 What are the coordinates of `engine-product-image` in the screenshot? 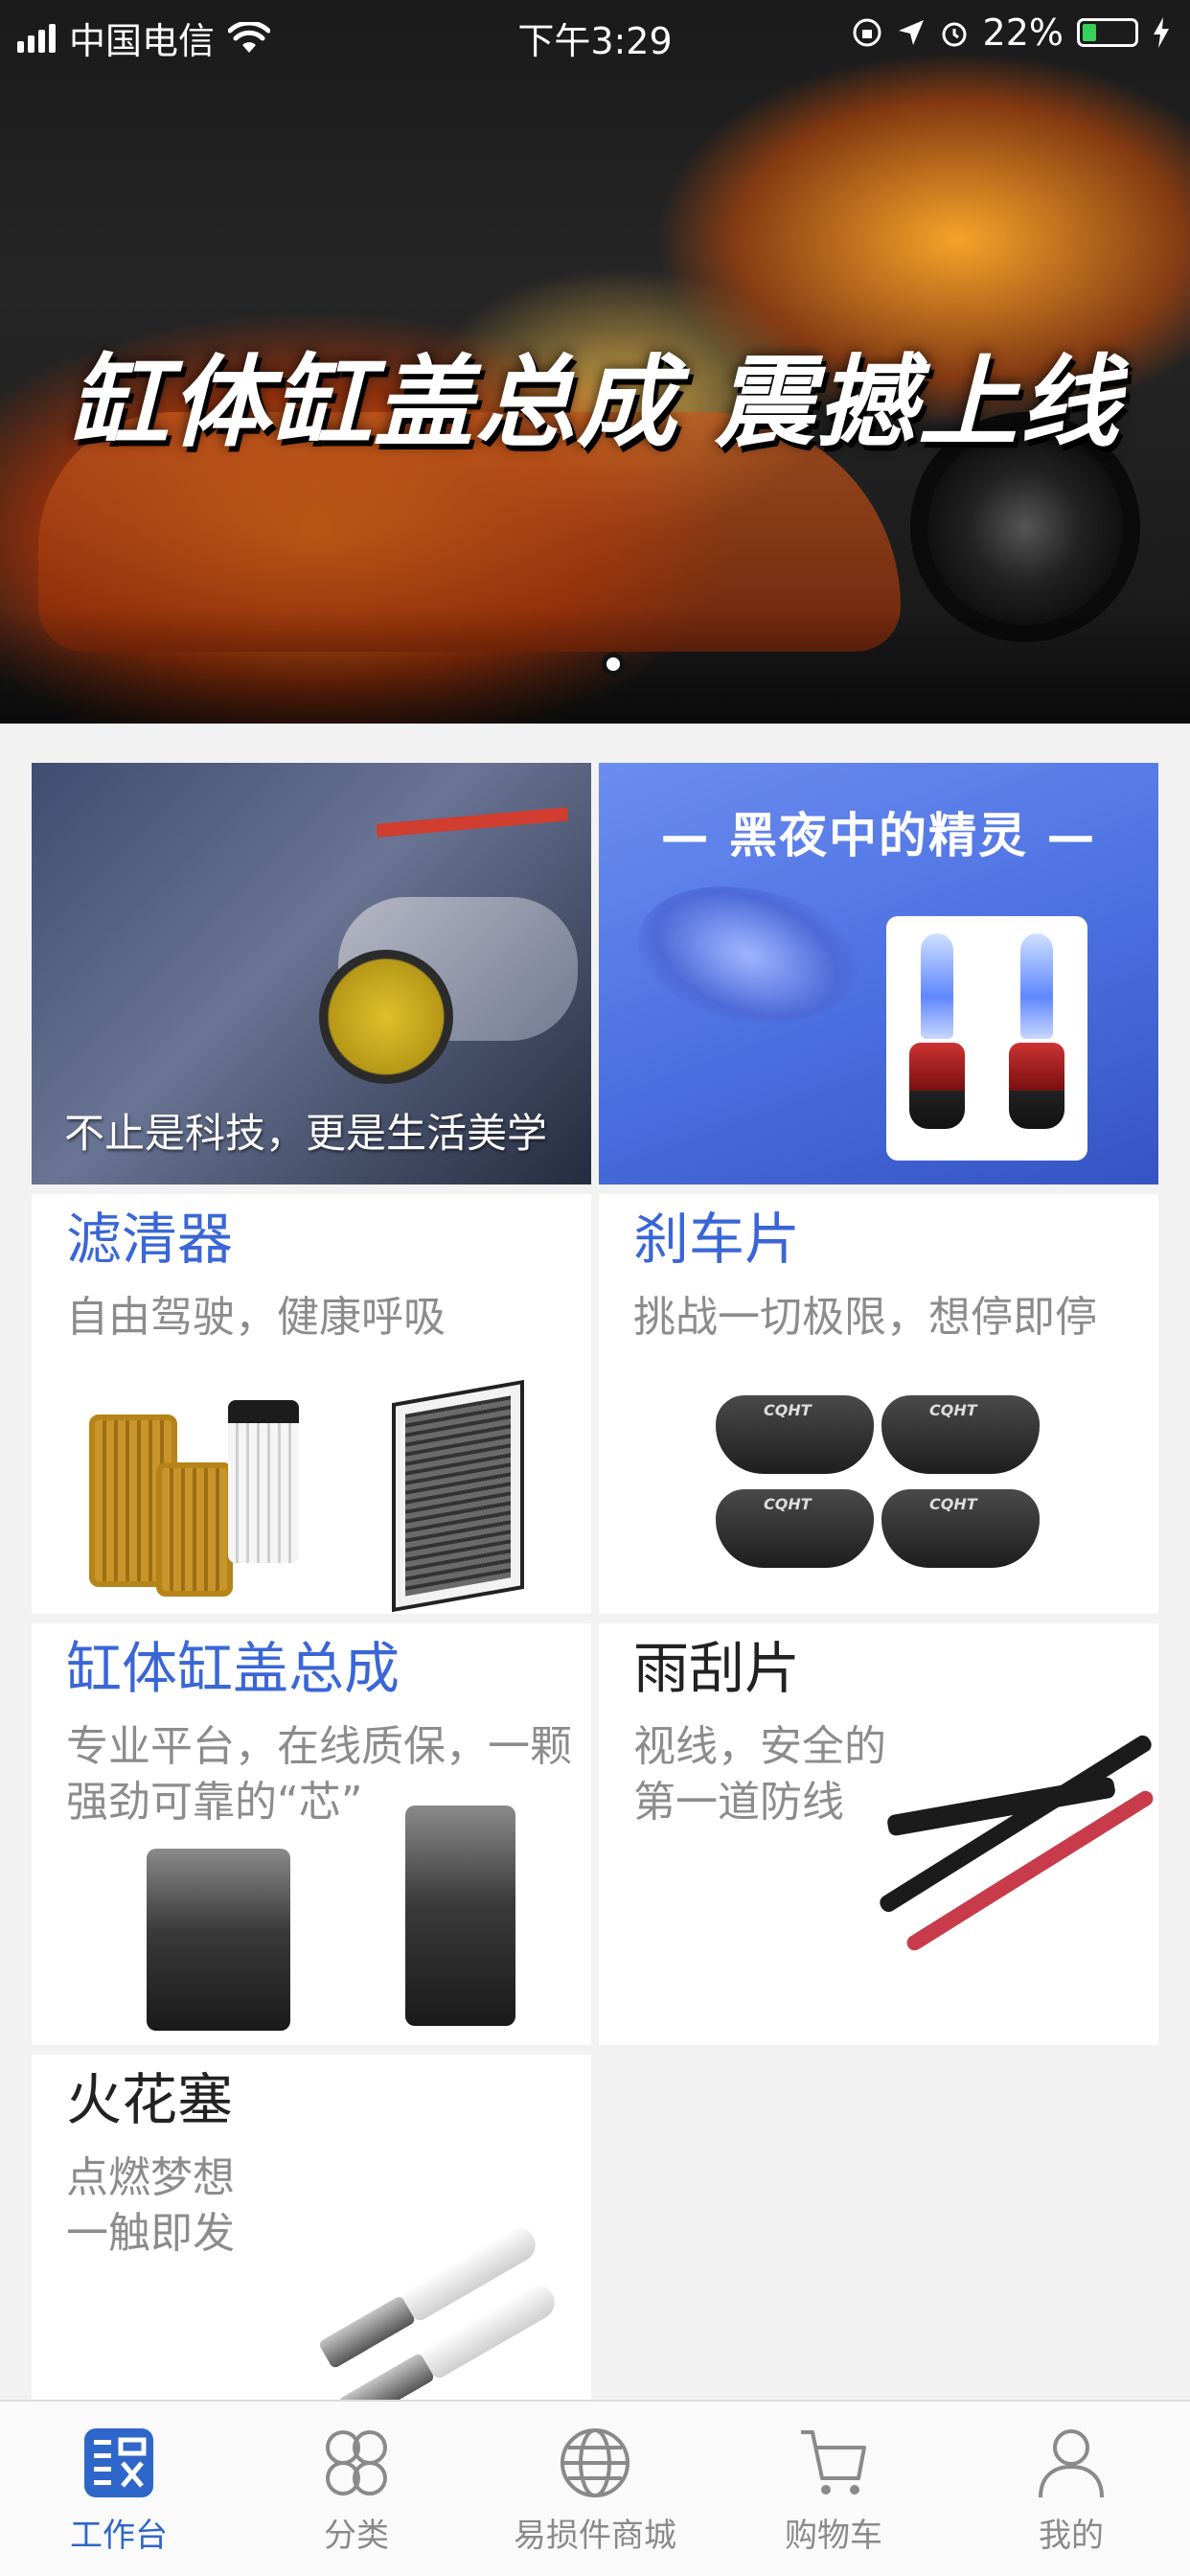 It's located at (311, 1834).